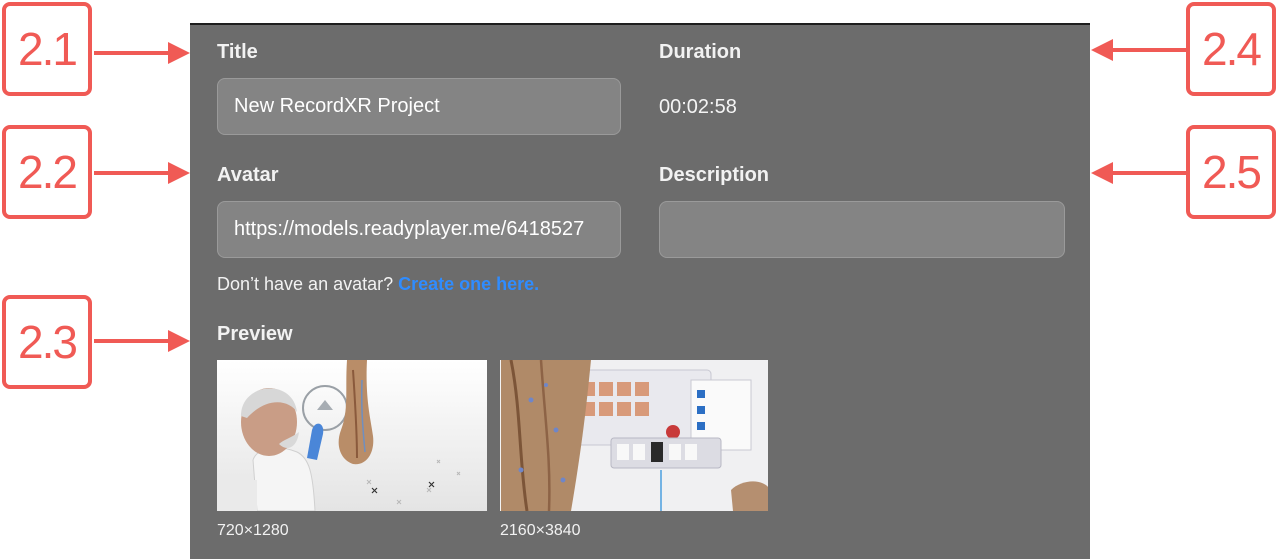  I want to click on callout-2-1: 2.1, so click(47, 49).